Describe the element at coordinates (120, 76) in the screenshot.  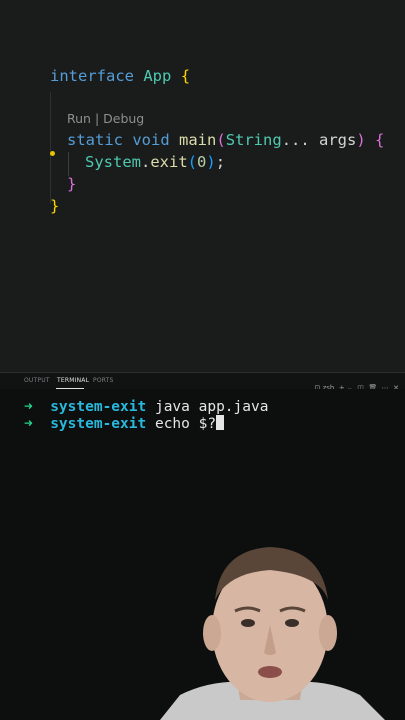
I see `code-line-1: interface App {` at that location.